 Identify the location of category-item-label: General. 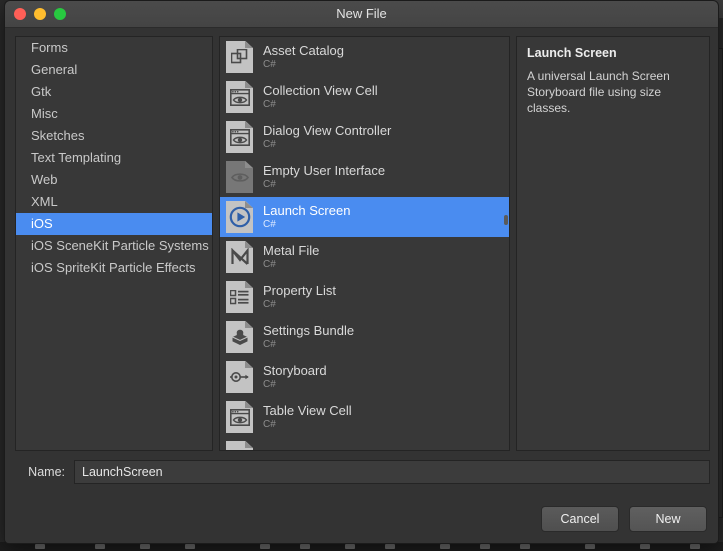
(54, 69).